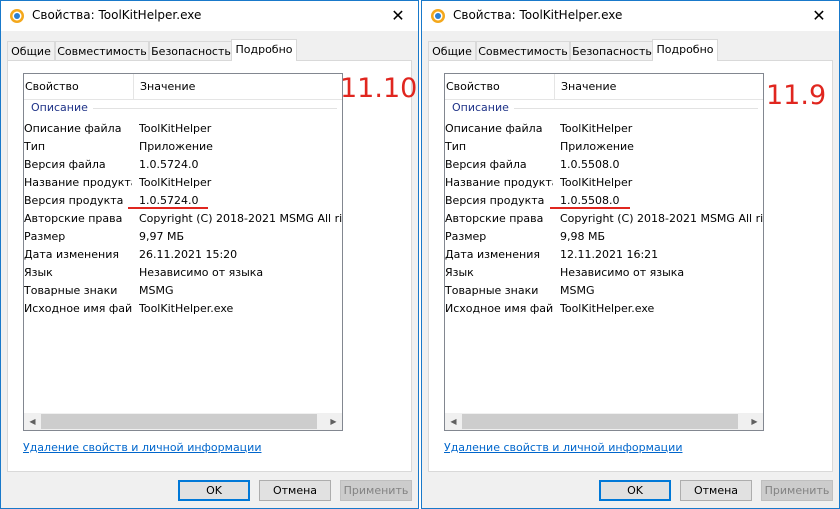 This screenshot has height=509, width=840. Describe the element at coordinates (495, 200) in the screenshot. I see `property-name: Версия продукта` at that location.